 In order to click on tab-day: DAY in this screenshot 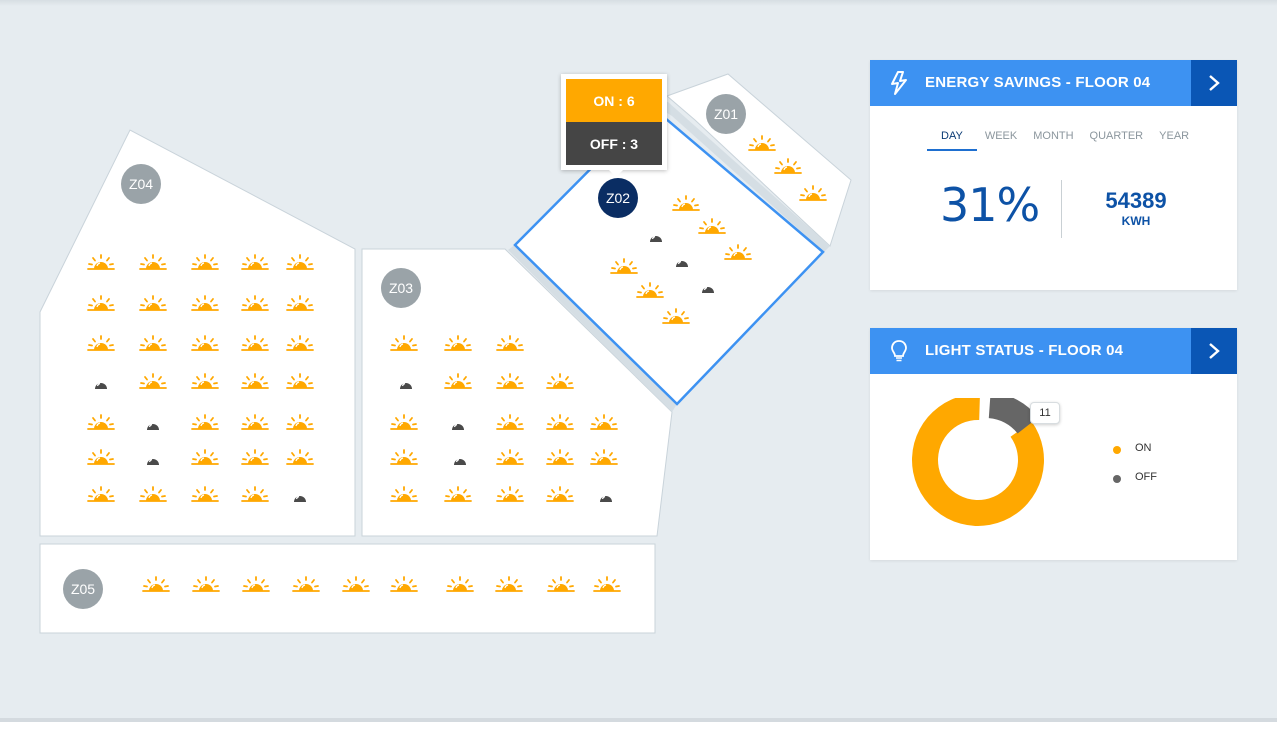, I will do `click(952, 140)`.